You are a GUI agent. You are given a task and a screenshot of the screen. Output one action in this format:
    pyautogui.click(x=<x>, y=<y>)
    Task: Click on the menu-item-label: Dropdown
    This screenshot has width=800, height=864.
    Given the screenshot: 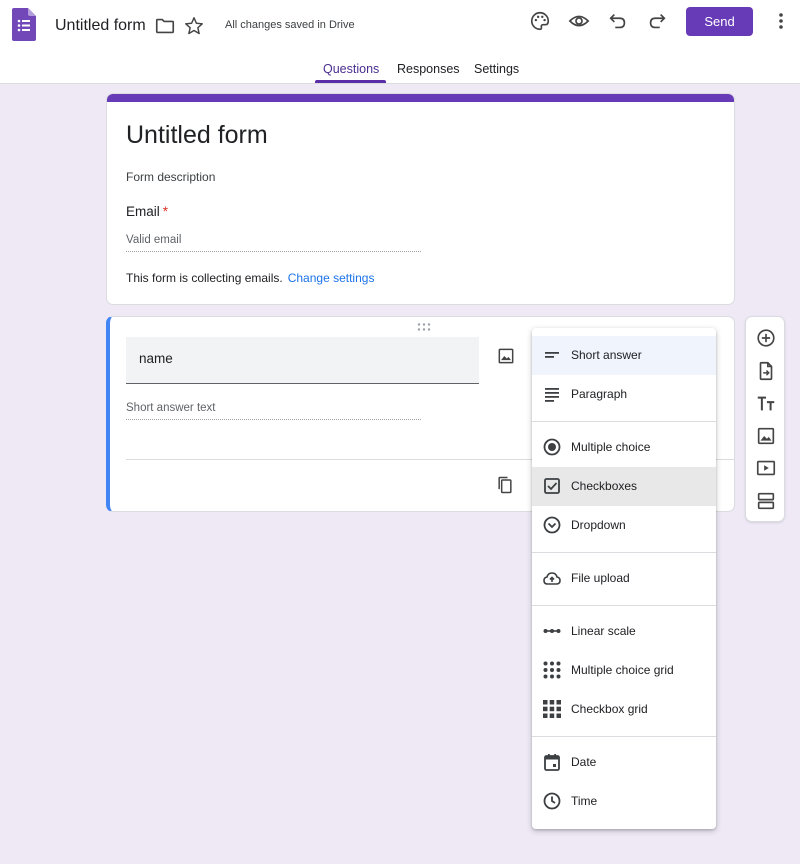 What is the action you would take?
    pyautogui.click(x=598, y=525)
    